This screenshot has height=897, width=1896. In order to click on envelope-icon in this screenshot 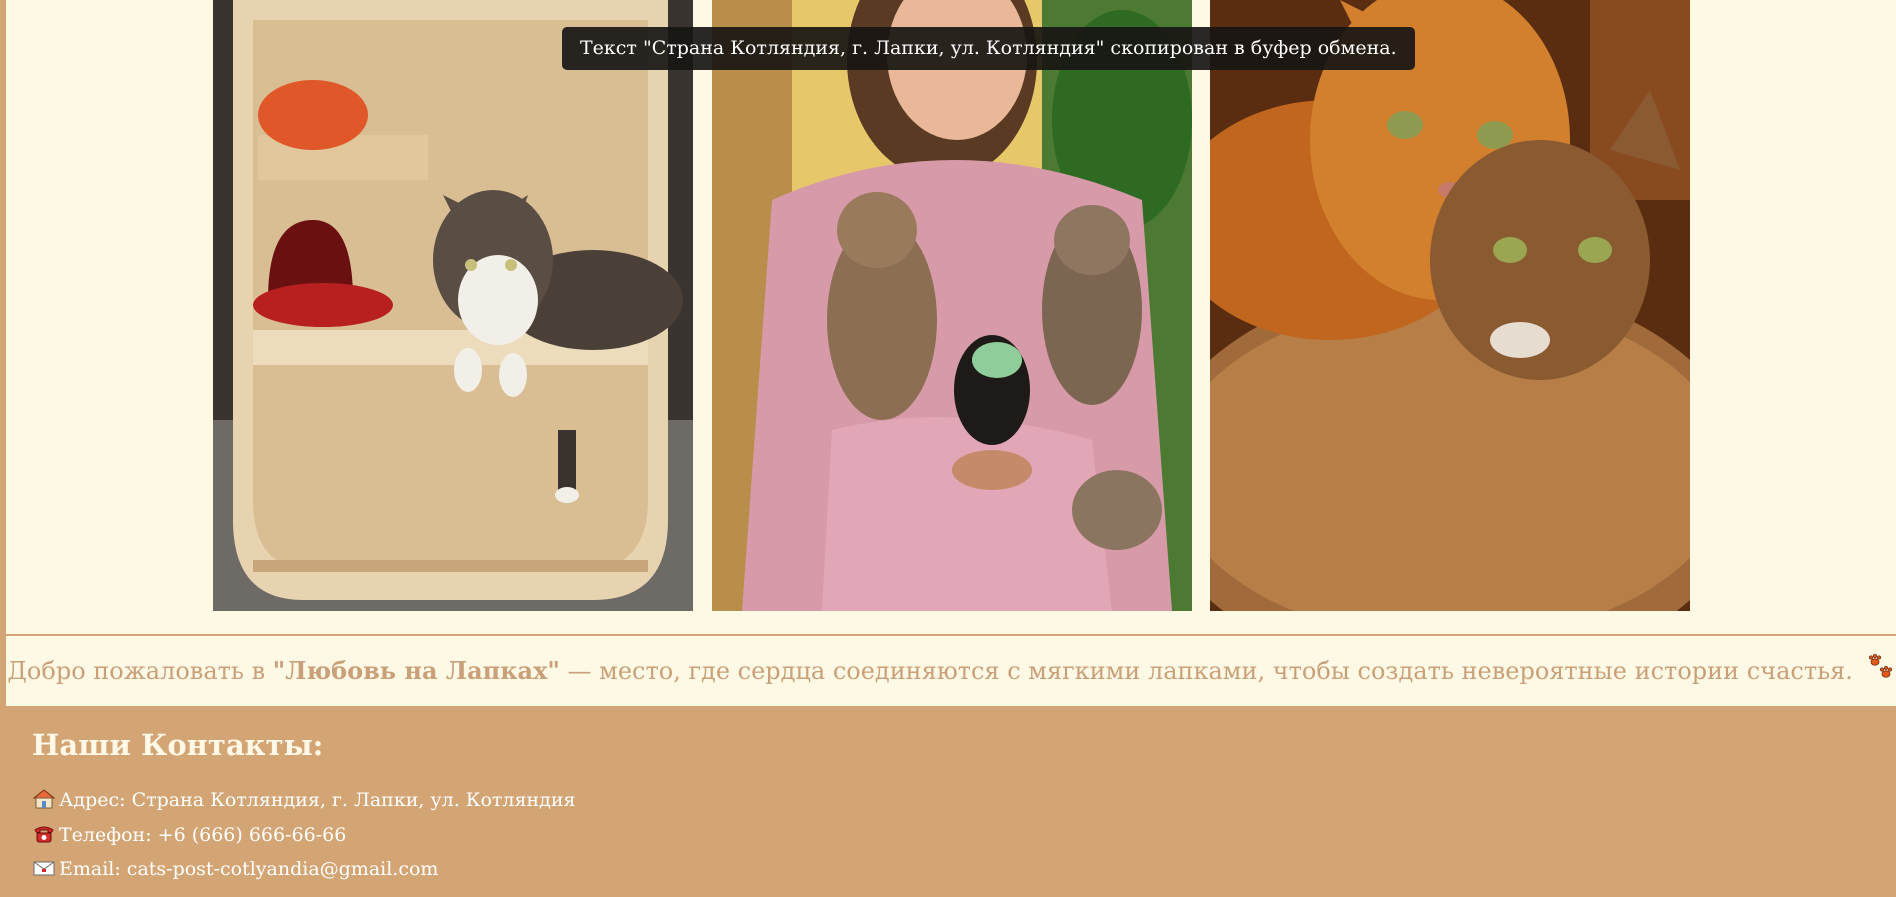, I will do `click(44, 868)`.